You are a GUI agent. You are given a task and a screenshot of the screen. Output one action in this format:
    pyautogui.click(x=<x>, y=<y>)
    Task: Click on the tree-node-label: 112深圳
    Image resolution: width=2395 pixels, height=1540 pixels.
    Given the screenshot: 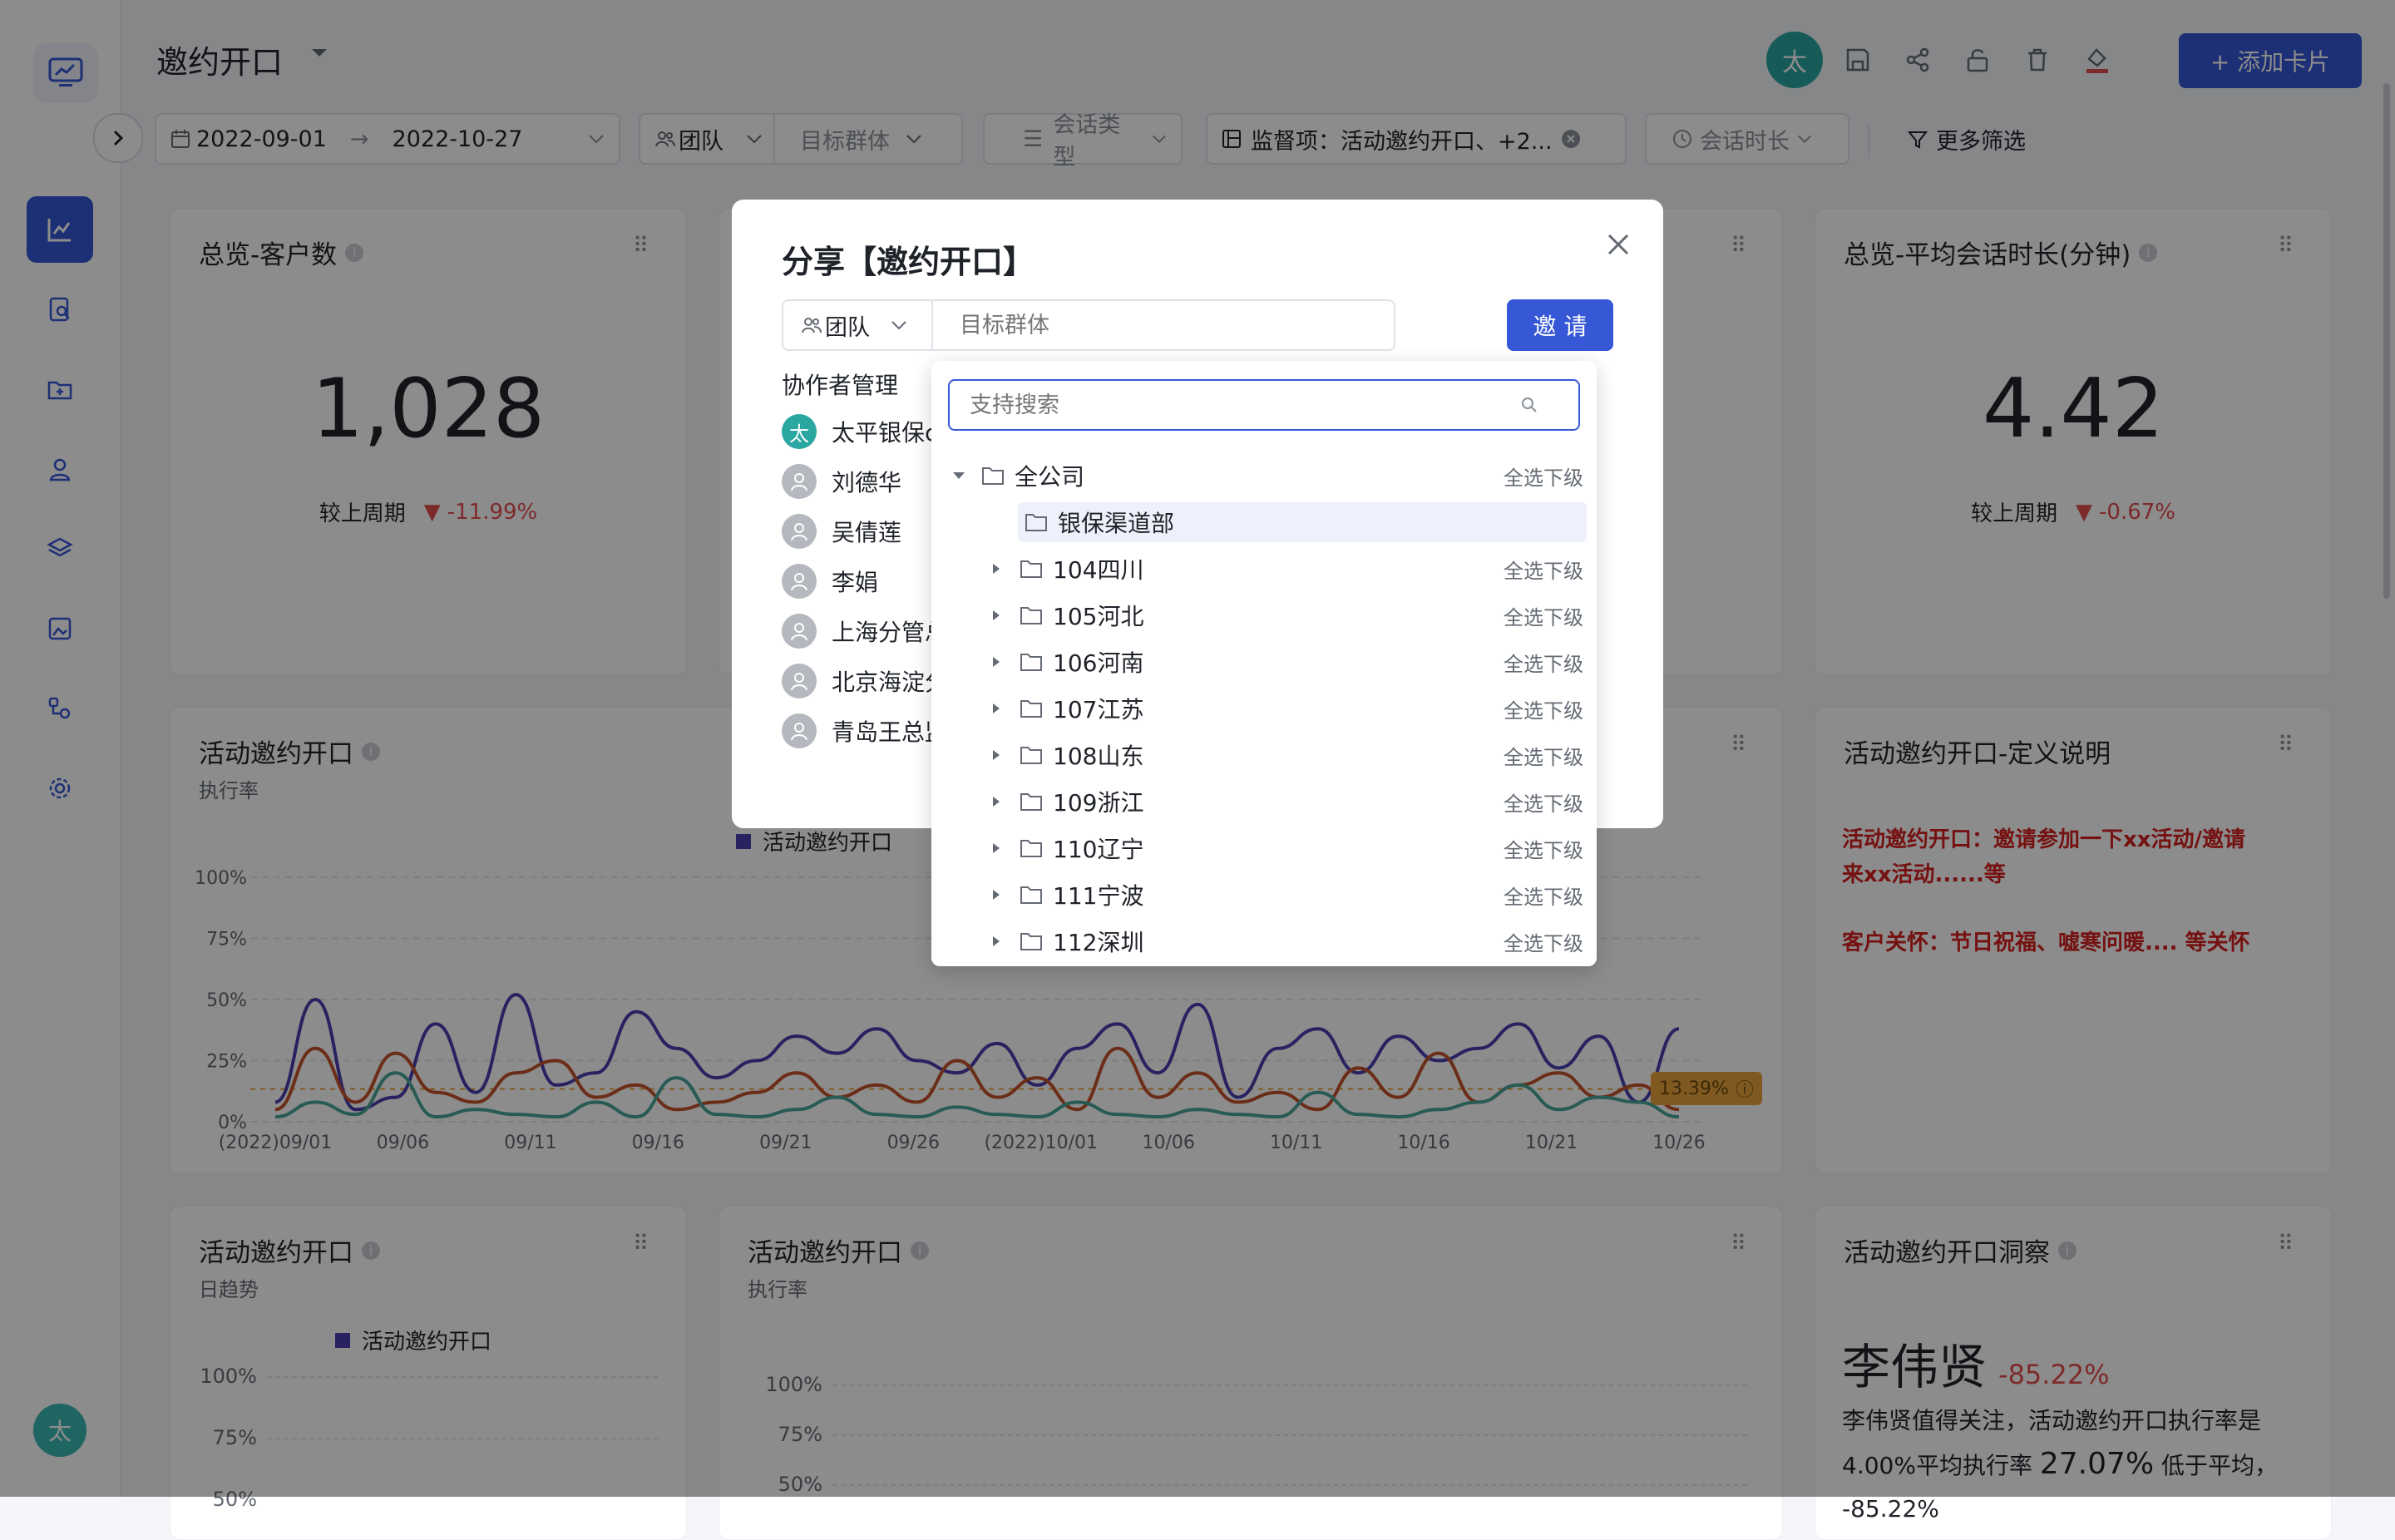 What is the action you would take?
    pyautogui.click(x=1098, y=943)
    